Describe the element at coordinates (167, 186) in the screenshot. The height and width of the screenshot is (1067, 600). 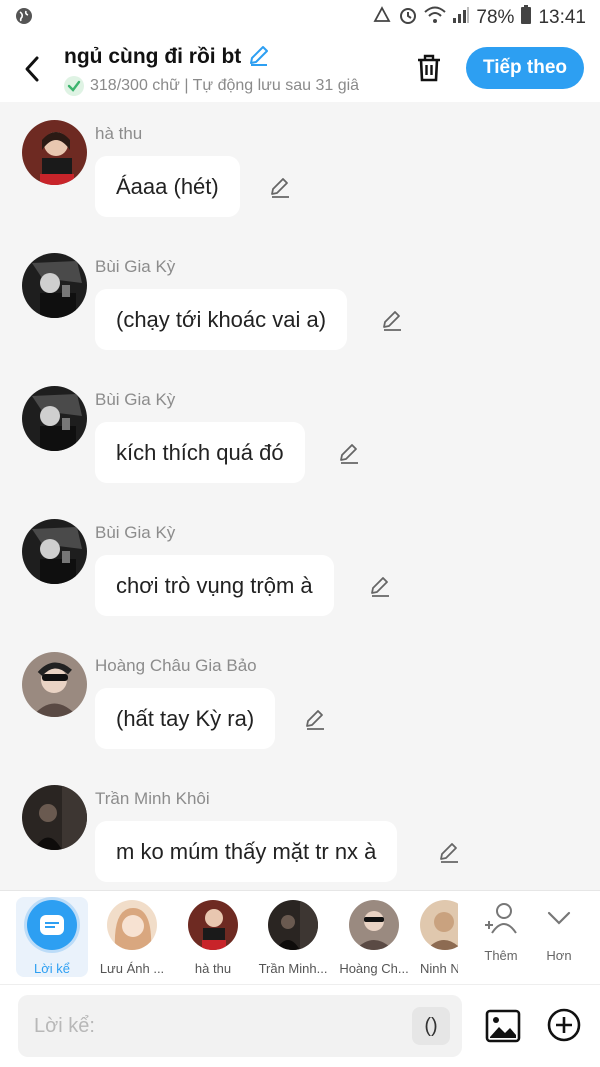
I see `message-bubble: Áaaa (hét)` at that location.